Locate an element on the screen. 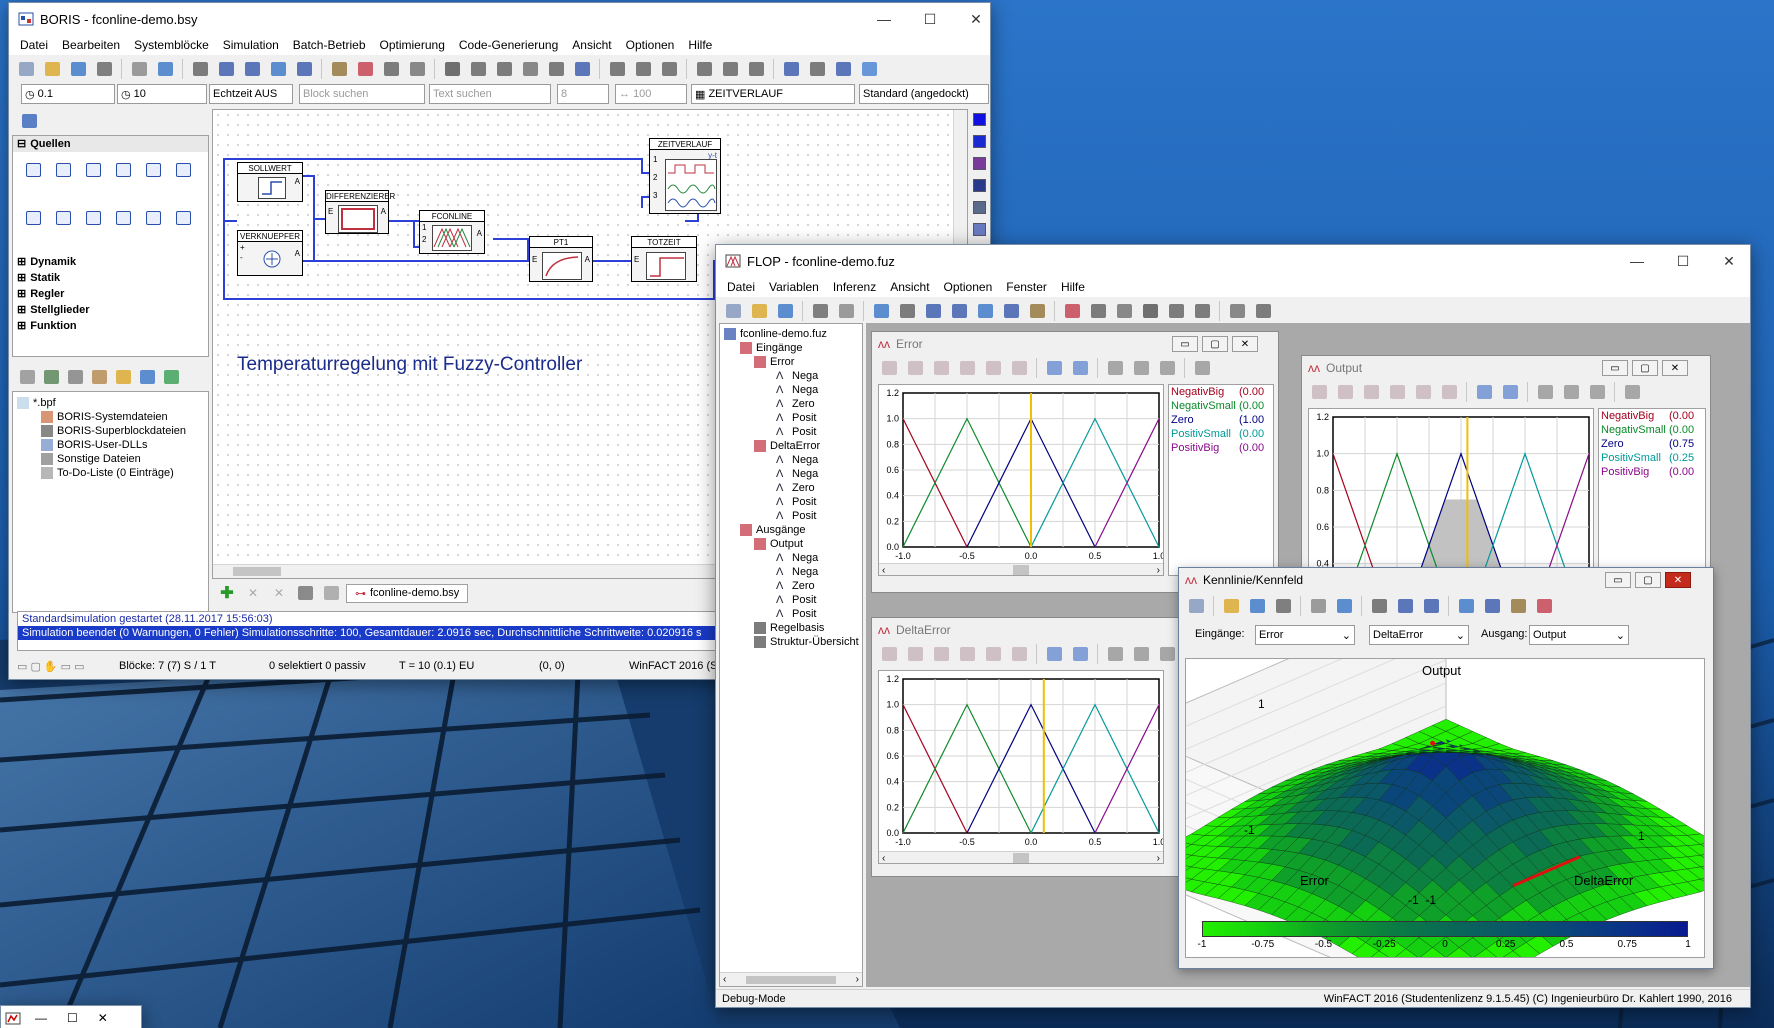  chart-export-icon is located at coordinates (1518, 606).